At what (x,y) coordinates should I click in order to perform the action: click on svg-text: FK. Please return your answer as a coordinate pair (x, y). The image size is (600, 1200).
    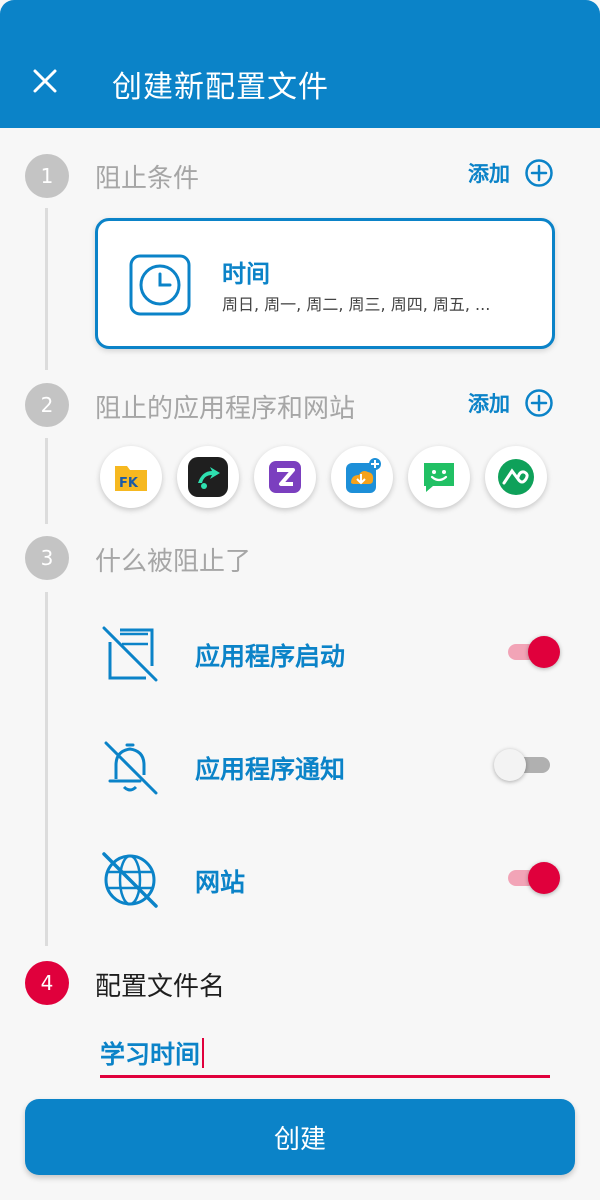
    Looking at the image, I should click on (129, 483).